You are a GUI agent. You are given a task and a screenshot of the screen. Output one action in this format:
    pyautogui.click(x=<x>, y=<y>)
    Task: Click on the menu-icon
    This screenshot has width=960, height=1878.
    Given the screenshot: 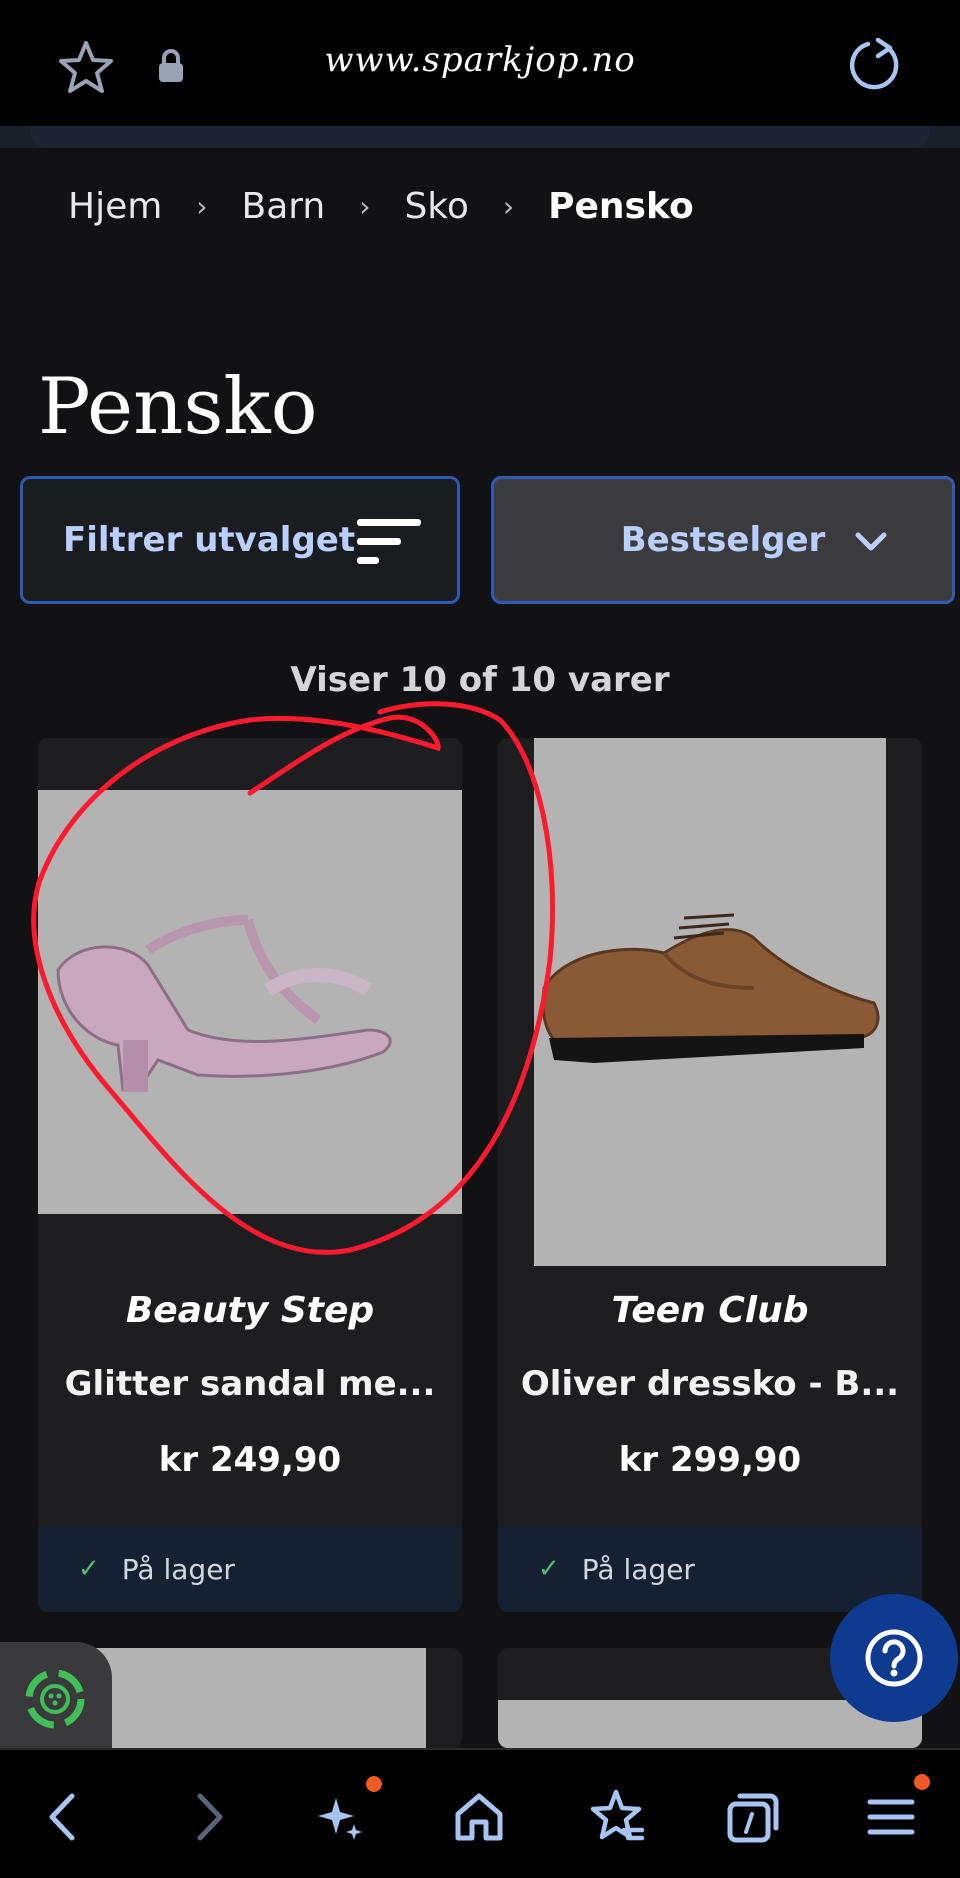 What is the action you would take?
    pyautogui.click(x=891, y=1817)
    